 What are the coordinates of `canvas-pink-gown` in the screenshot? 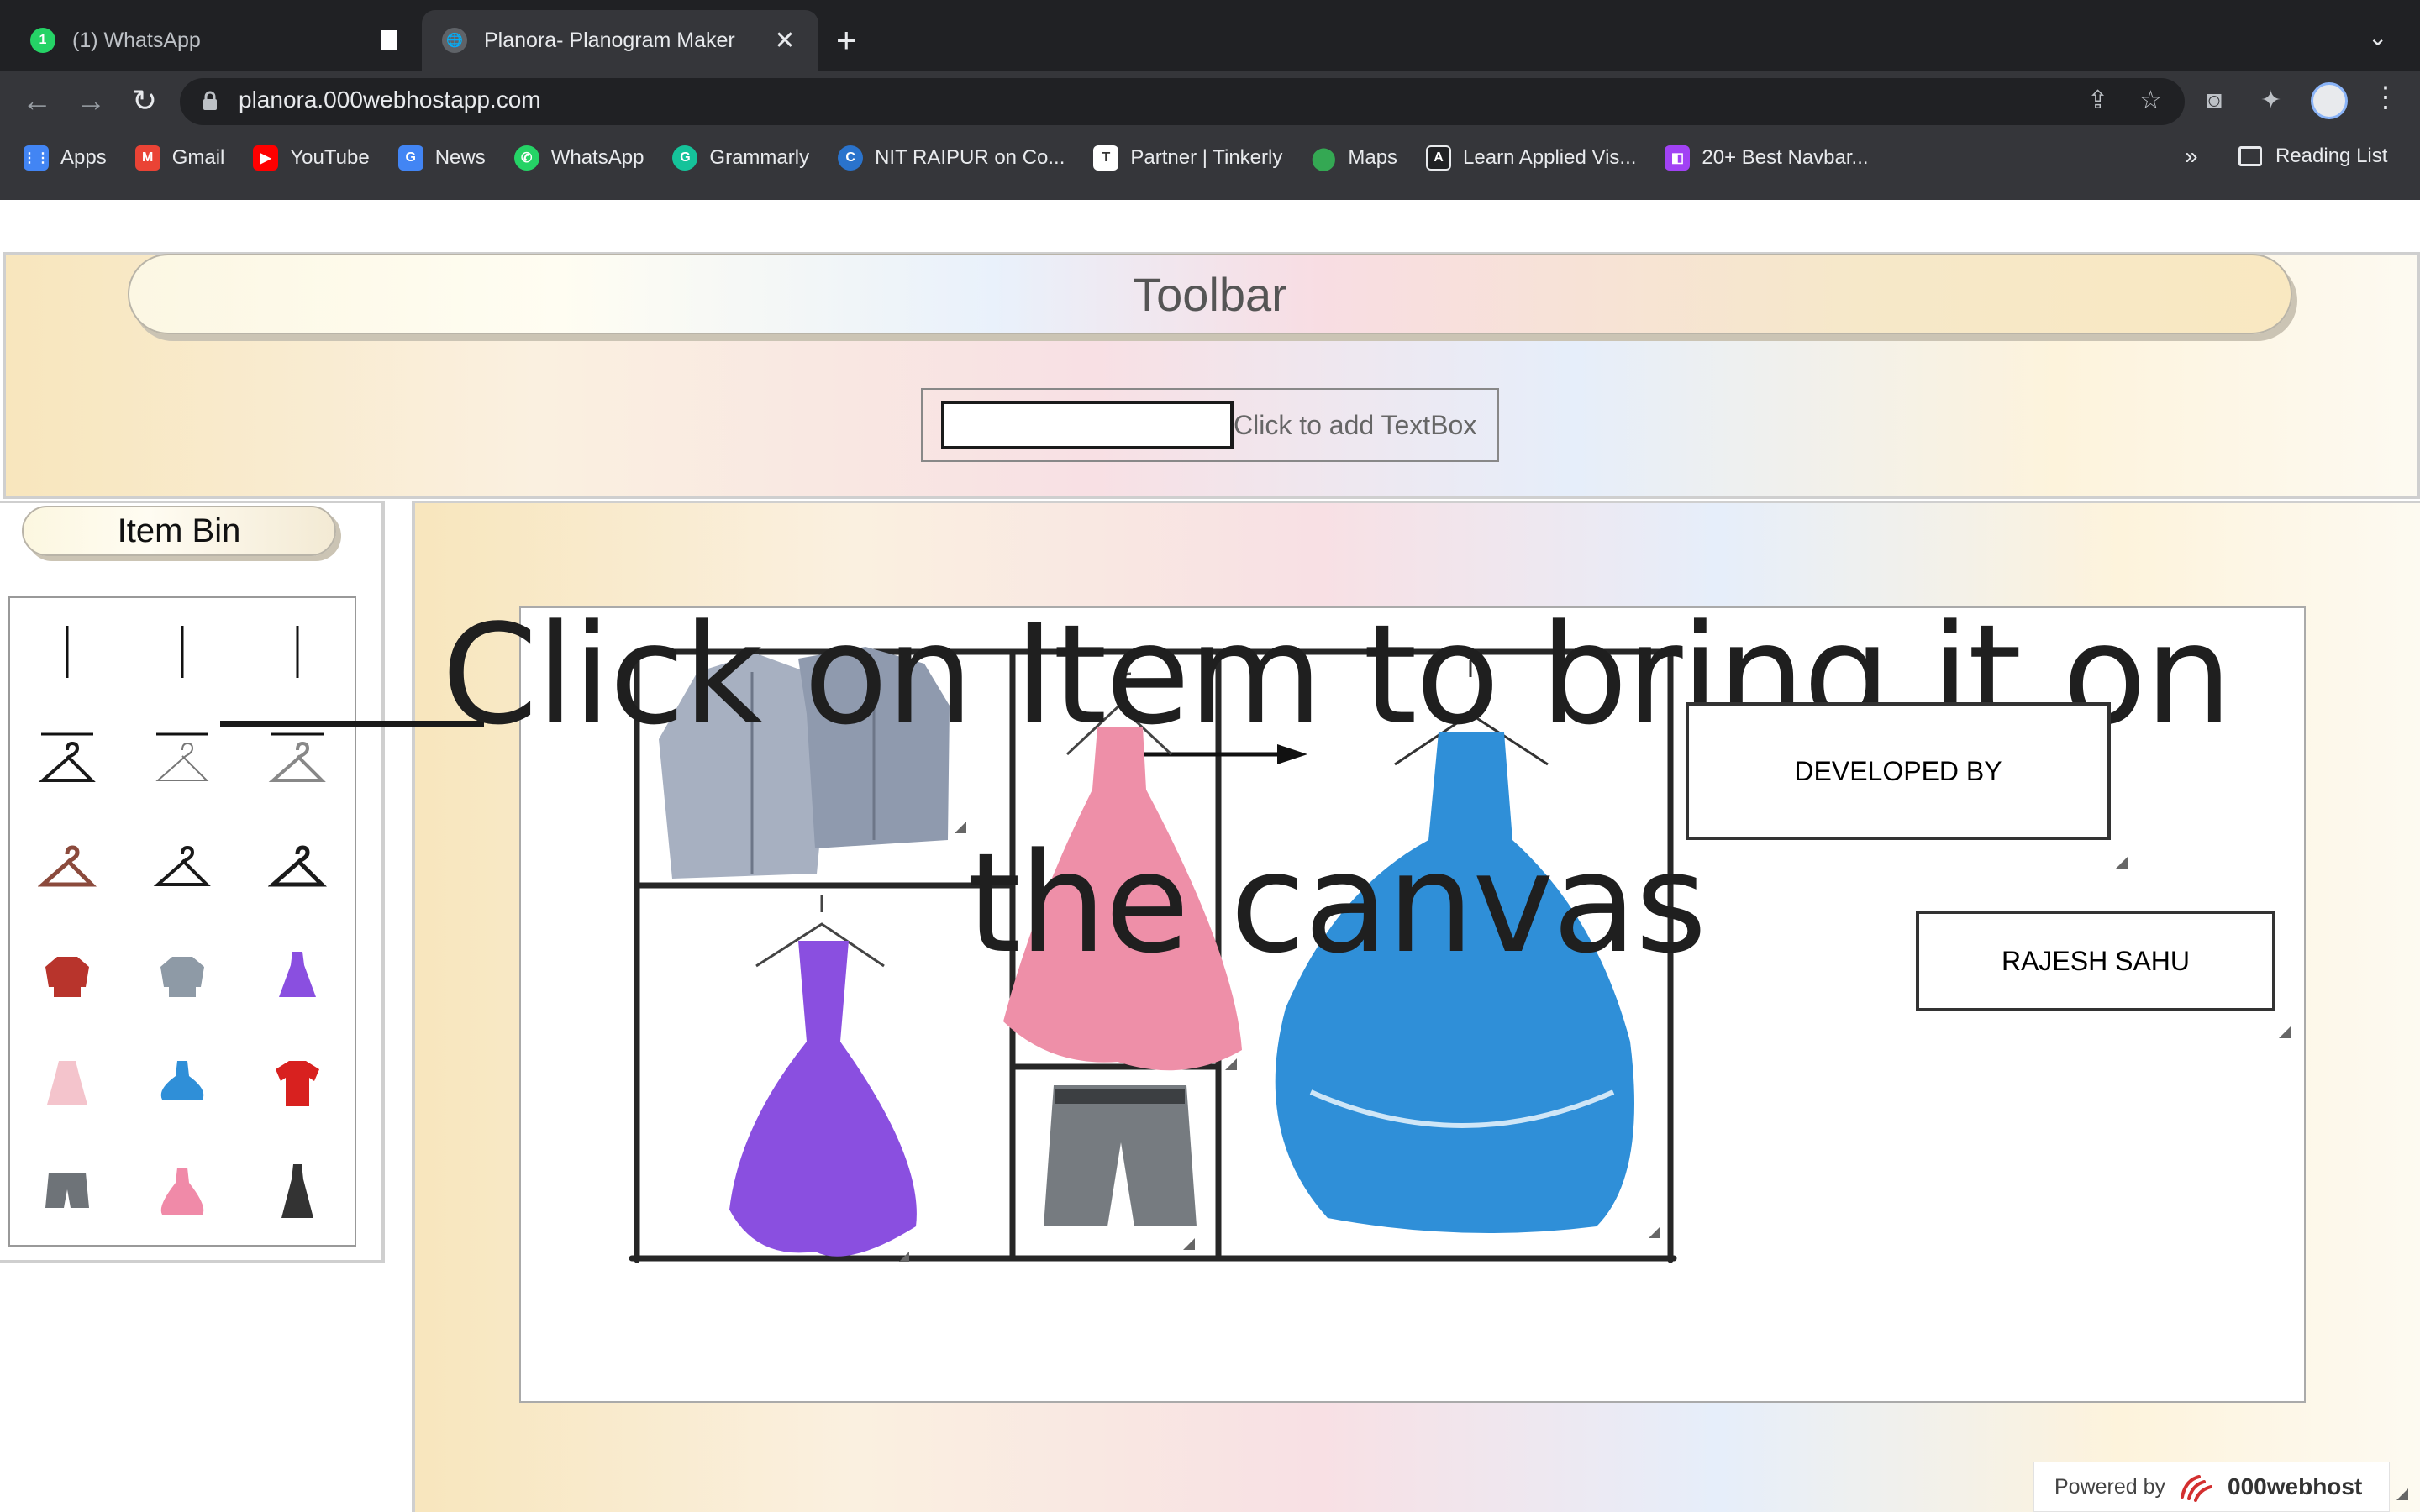 It's located at (1122, 871).